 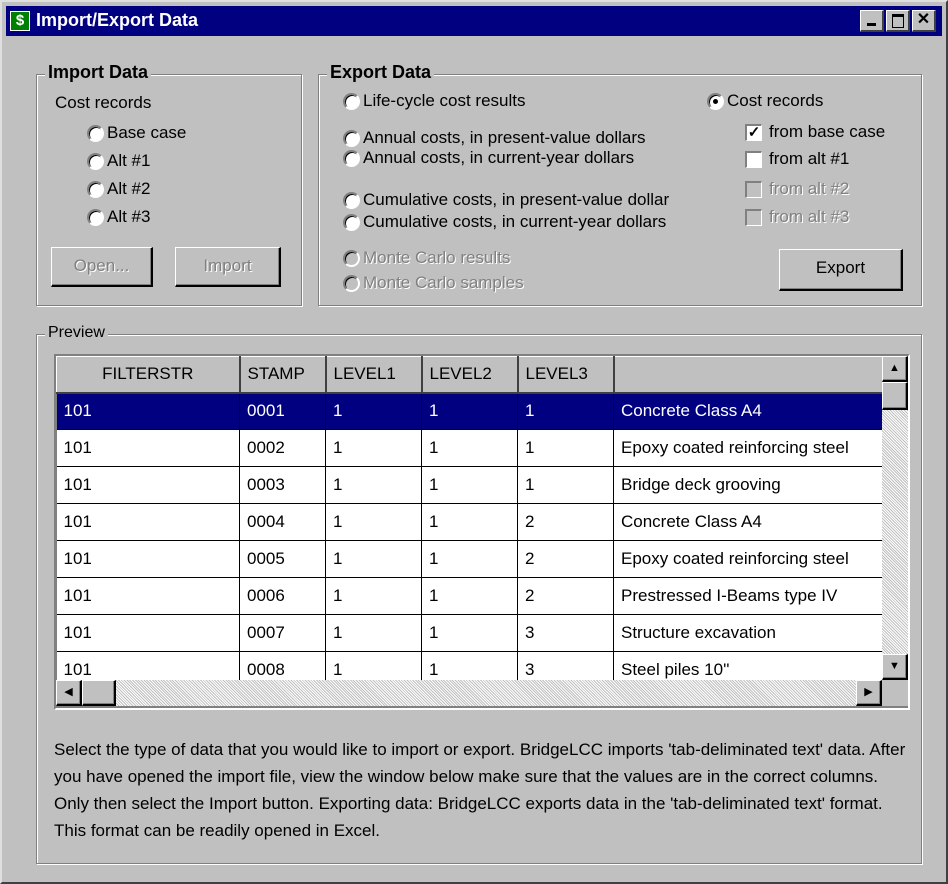 What do you see at coordinates (381, 72) in the screenshot?
I see `export-data-title: Export Data` at bounding box center [381, 72].